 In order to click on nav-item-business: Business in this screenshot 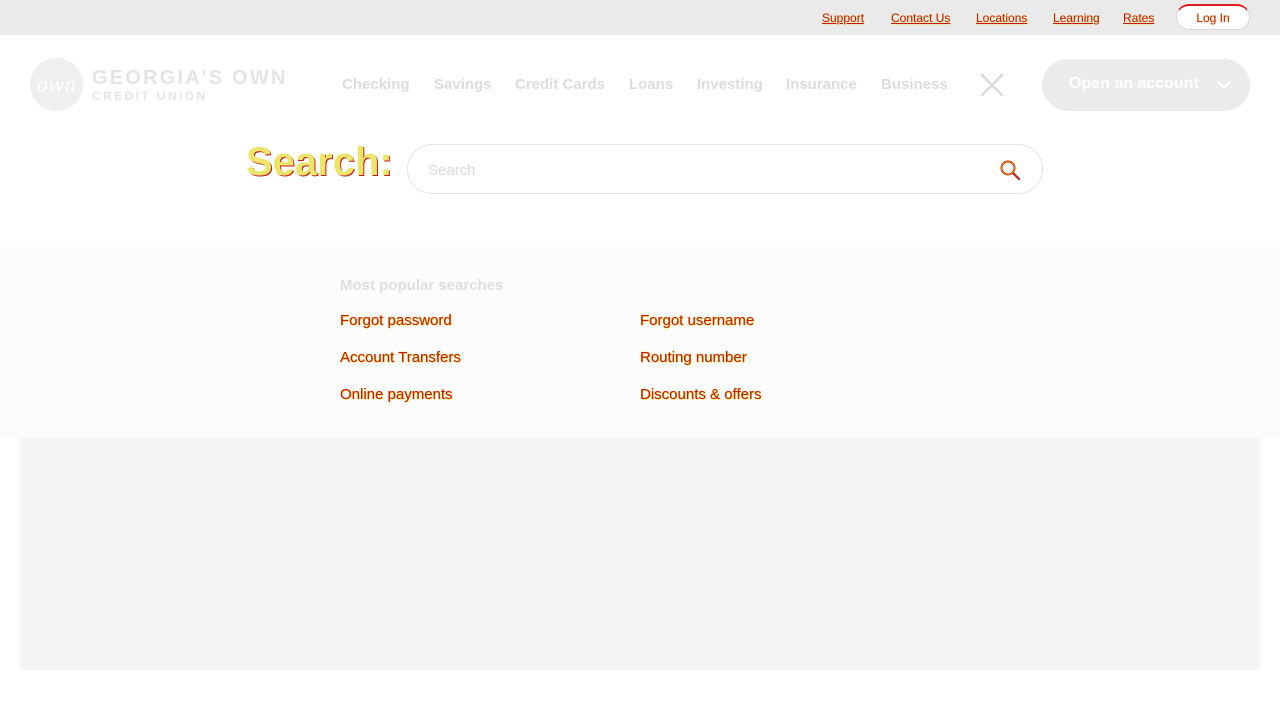, I will do `click(914, 84)`.